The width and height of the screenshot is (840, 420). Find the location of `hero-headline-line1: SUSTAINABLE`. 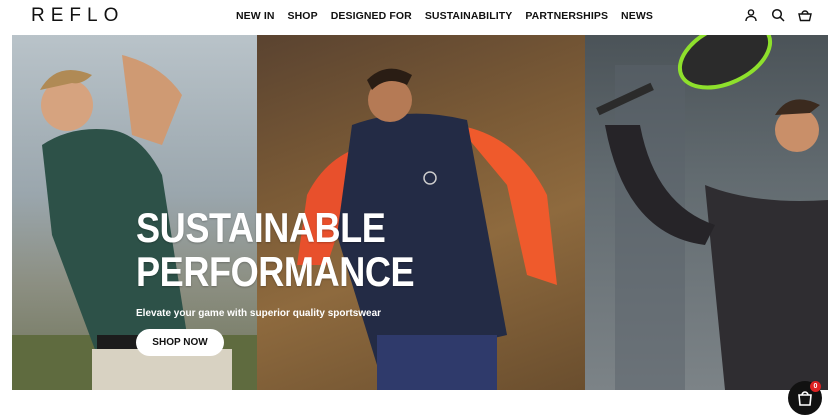

hero-headline-line1: SUSTAINABLE is located at coordinates (261, 227).